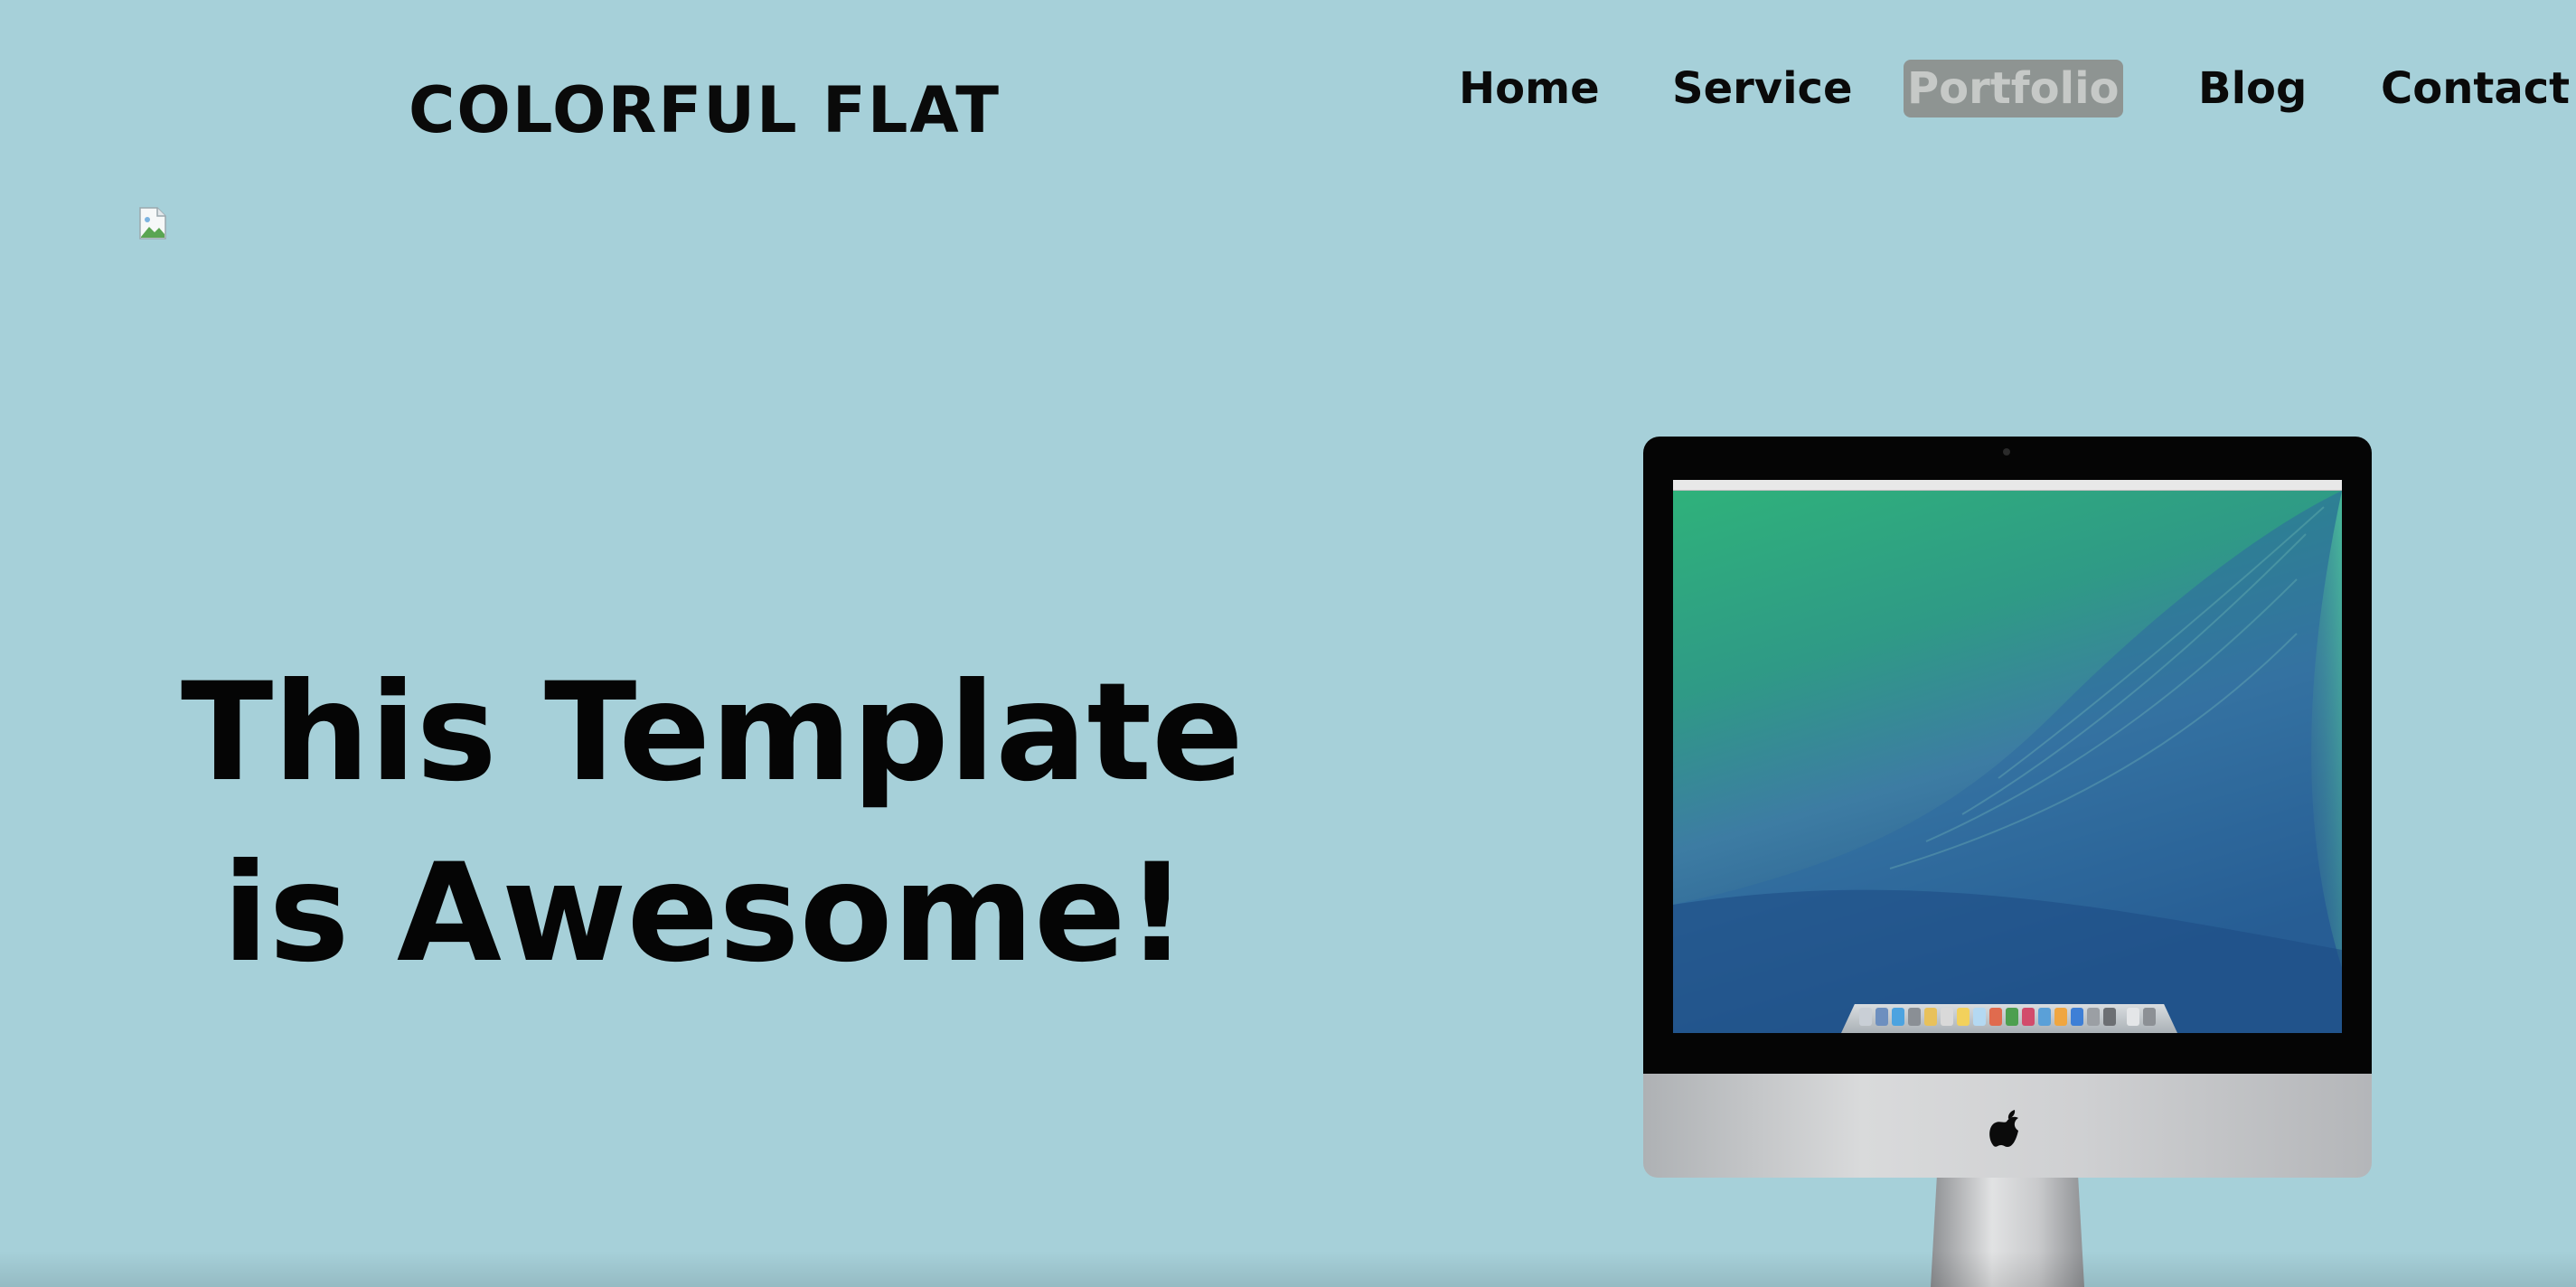  I want to click on hero-title-line-1: This Template, so click(712, 732).